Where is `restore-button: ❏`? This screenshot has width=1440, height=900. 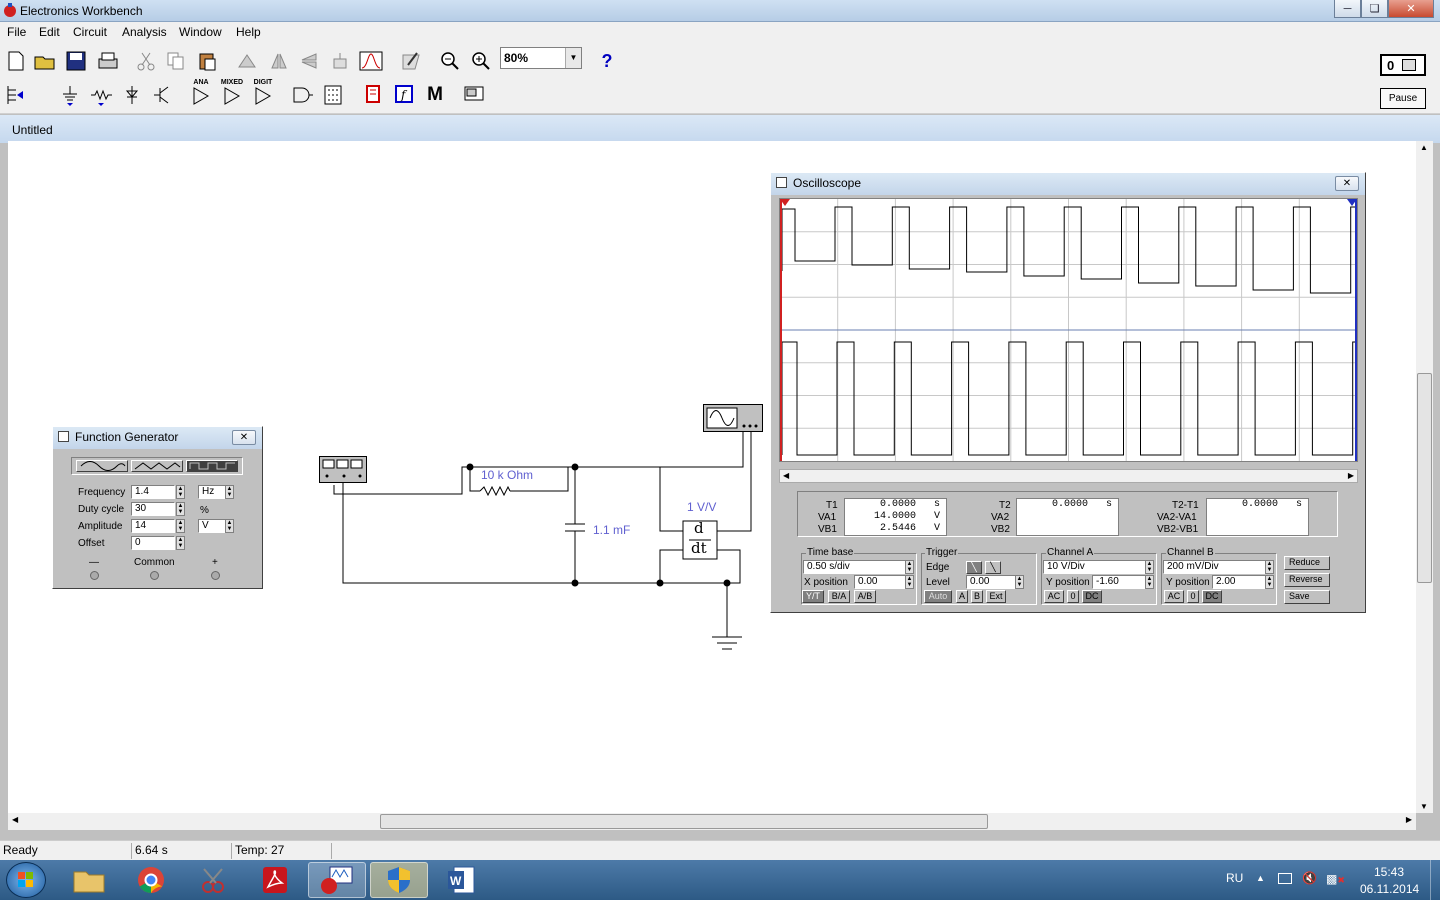 restore-button: ❏ is located at coordinates (1374, 9).